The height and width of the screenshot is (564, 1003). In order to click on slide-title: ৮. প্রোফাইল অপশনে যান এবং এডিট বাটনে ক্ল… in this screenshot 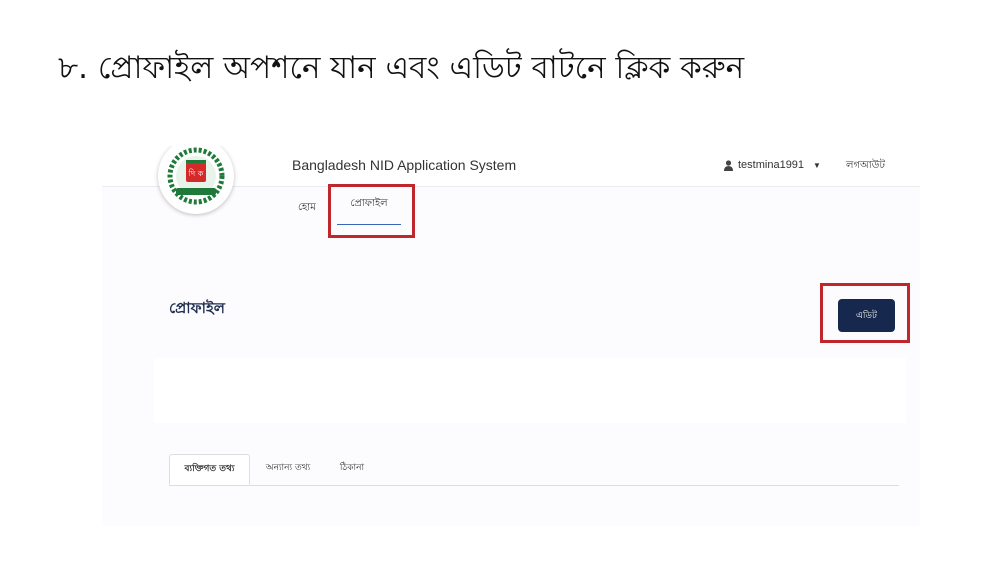, I will do `click(401, 68)`.